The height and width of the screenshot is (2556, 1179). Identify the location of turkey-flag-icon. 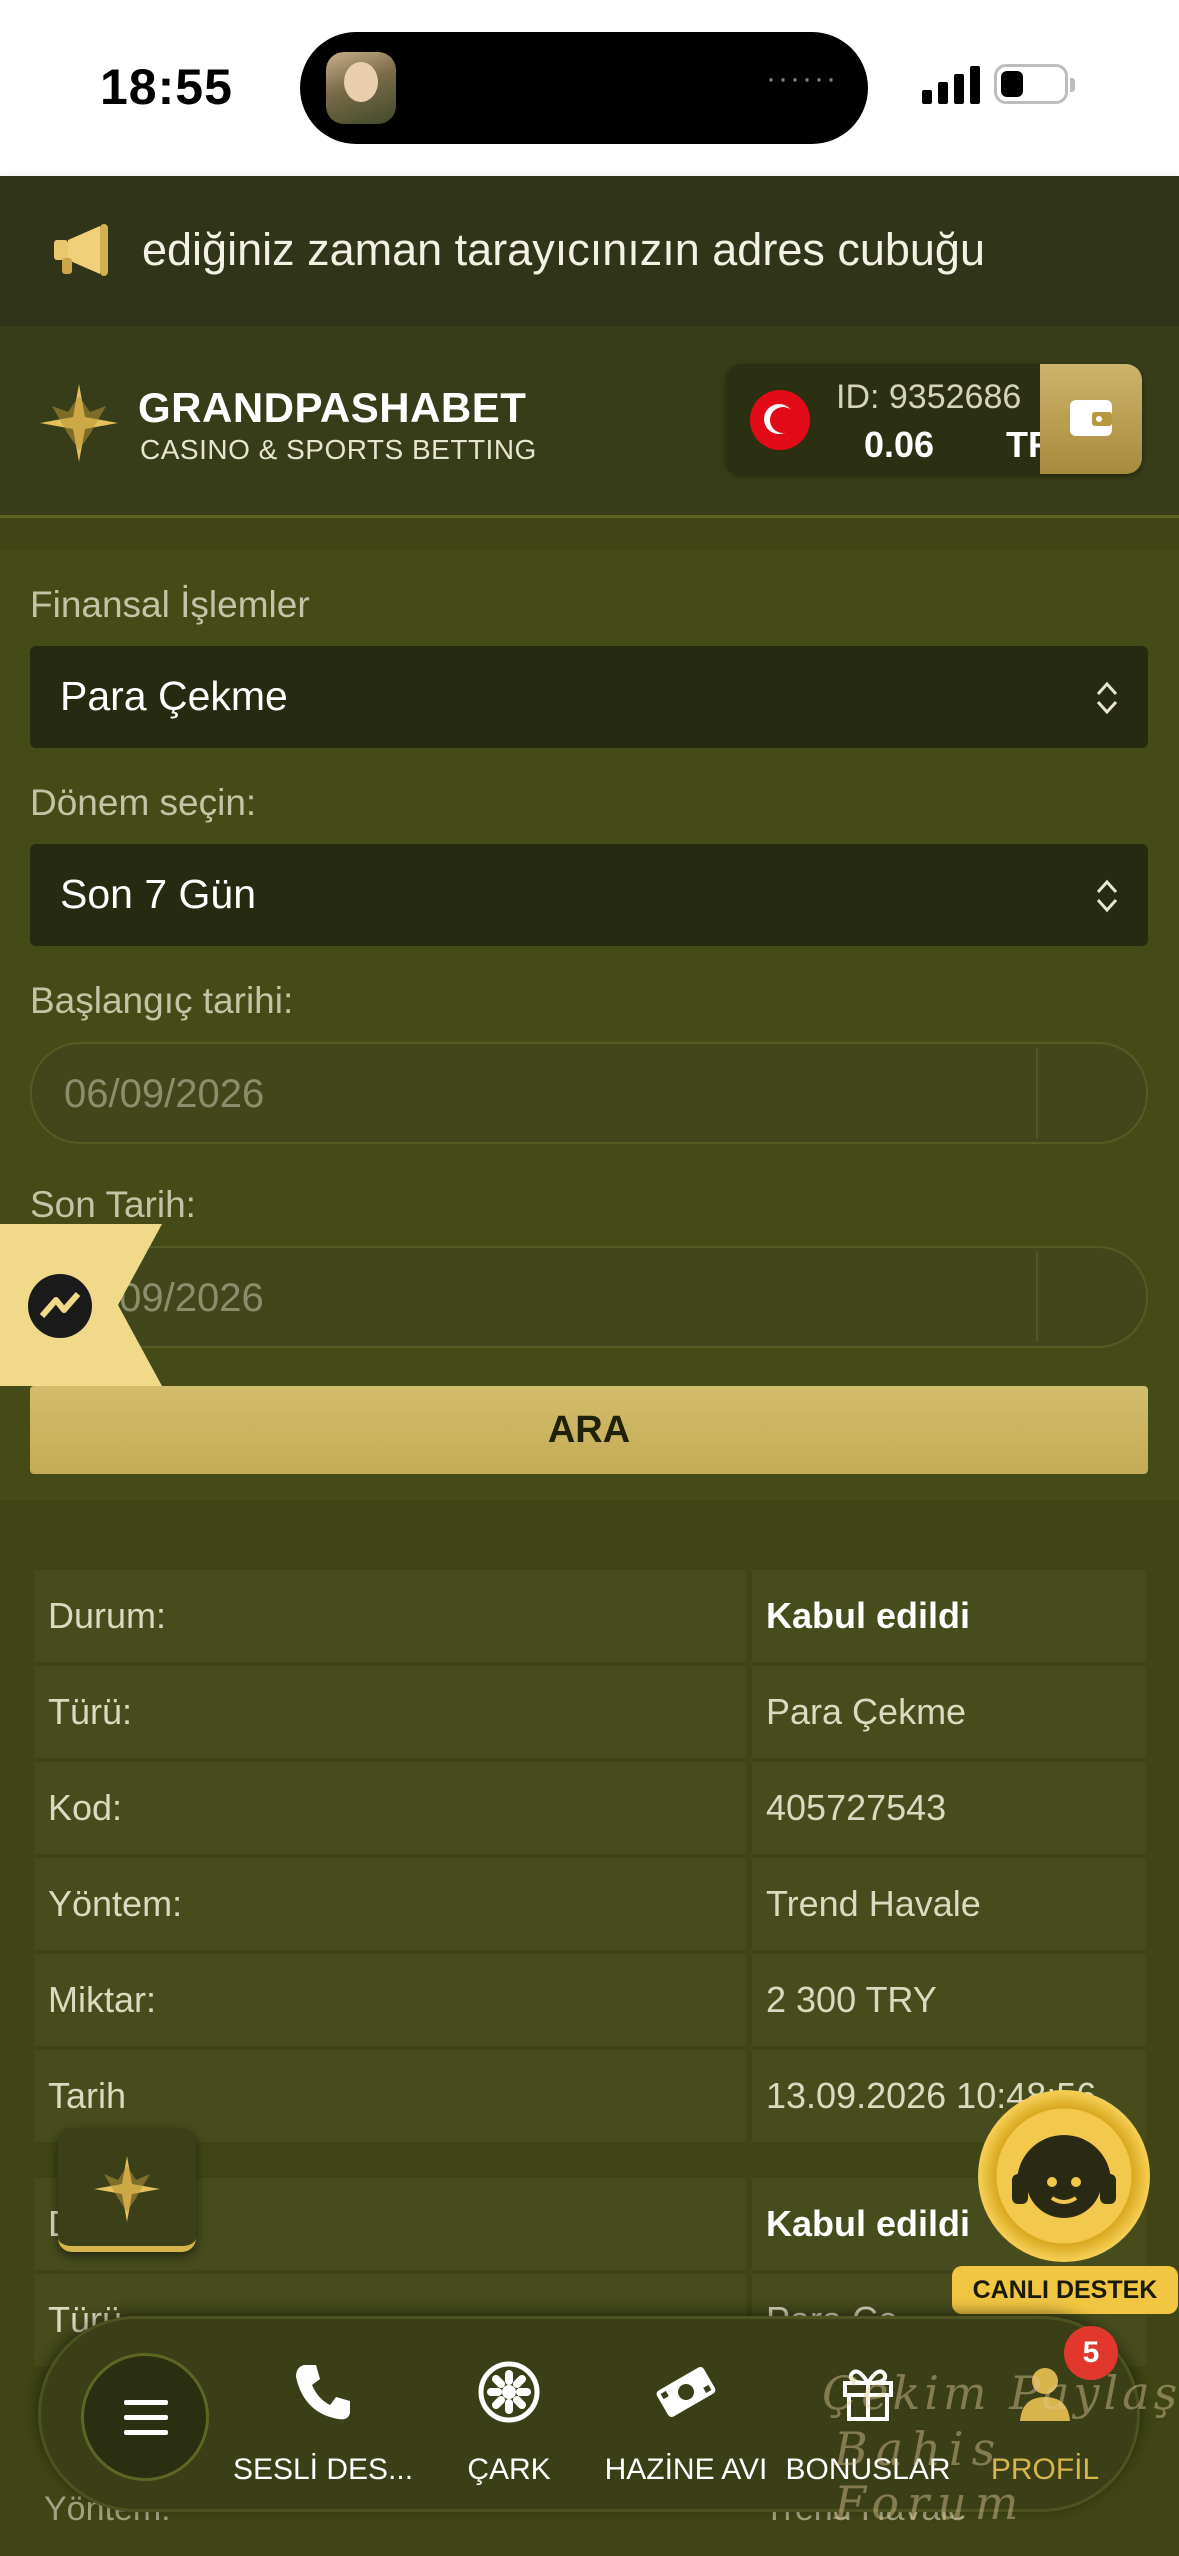
(780, 420).